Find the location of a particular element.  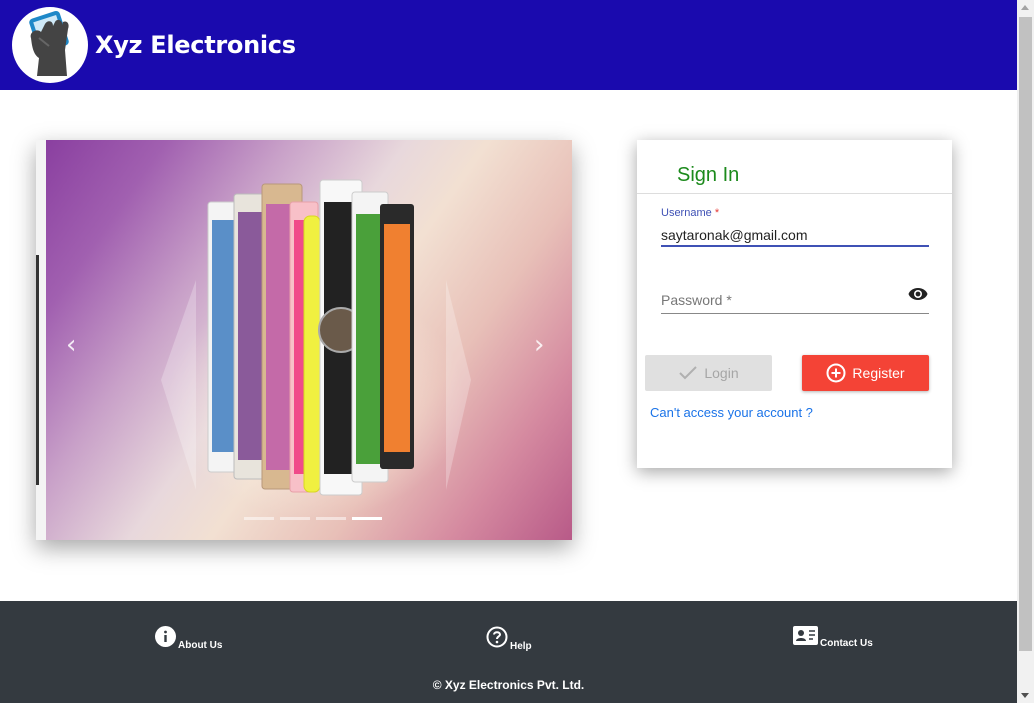

required-mark: * is located at coordinates (717, 213).